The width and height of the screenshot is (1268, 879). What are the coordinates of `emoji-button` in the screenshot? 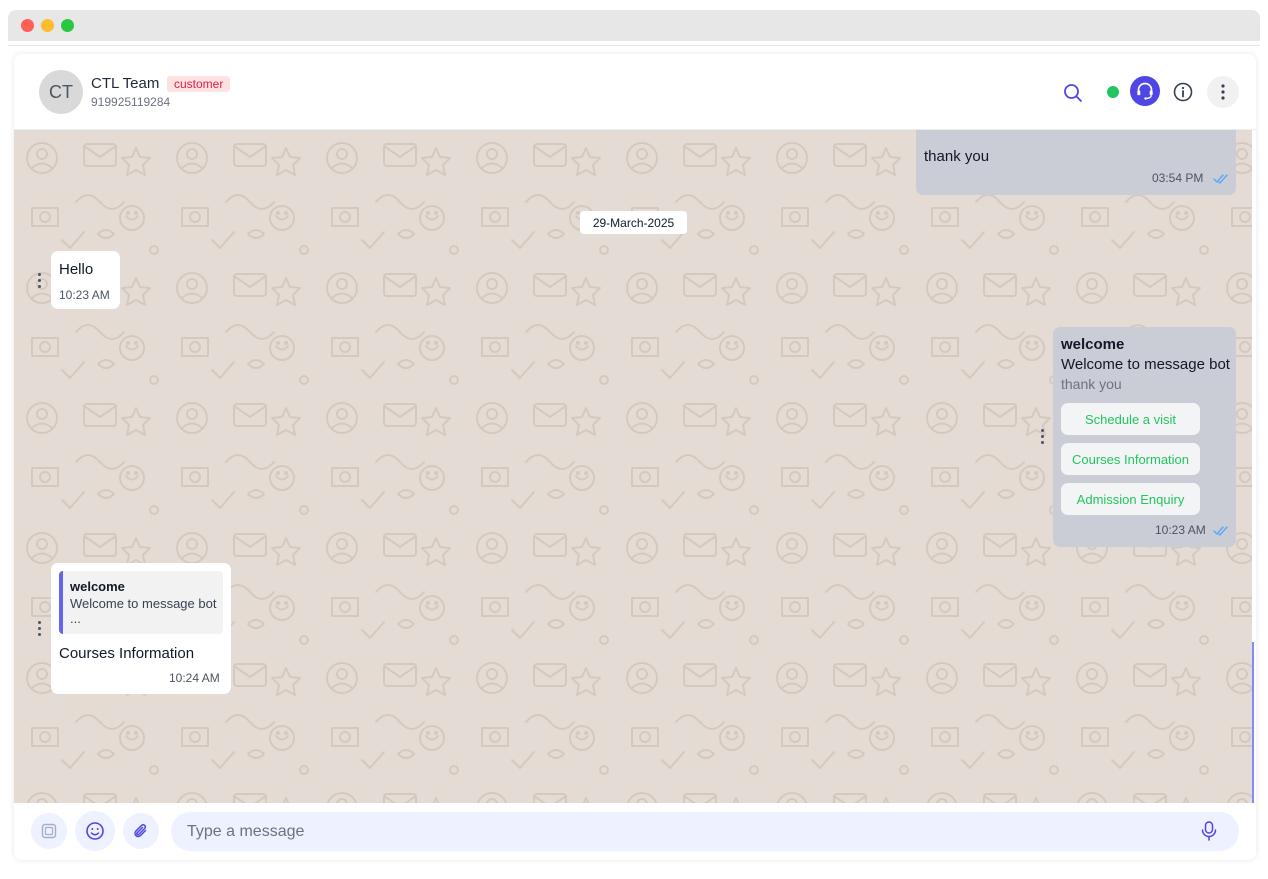 It's located at (95, 831).